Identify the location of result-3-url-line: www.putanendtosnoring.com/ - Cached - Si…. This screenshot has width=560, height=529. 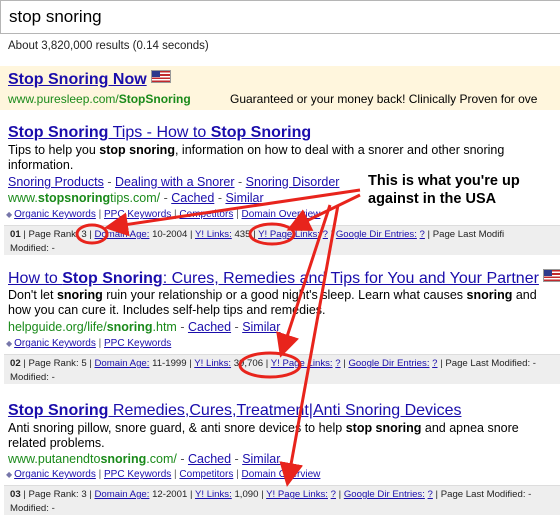
(144, 459).